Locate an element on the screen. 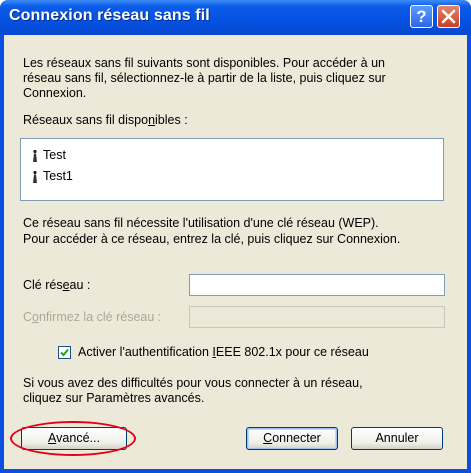 This screenshot has height=473, width=471. ieee-checkbox is located at coordinates (64, 352).